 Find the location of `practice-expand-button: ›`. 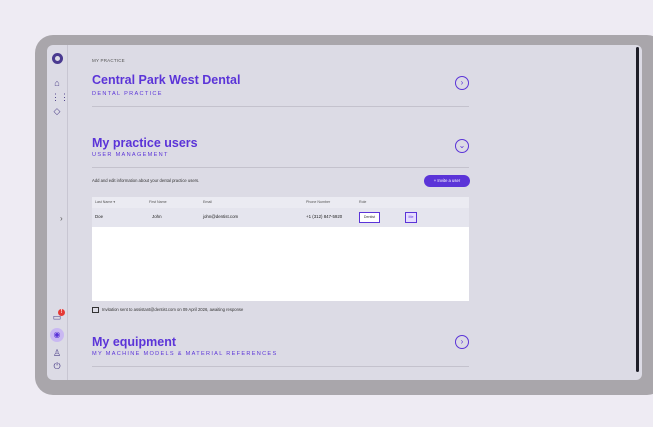

practice-expand-button: › is located at coordinates (462, 83).